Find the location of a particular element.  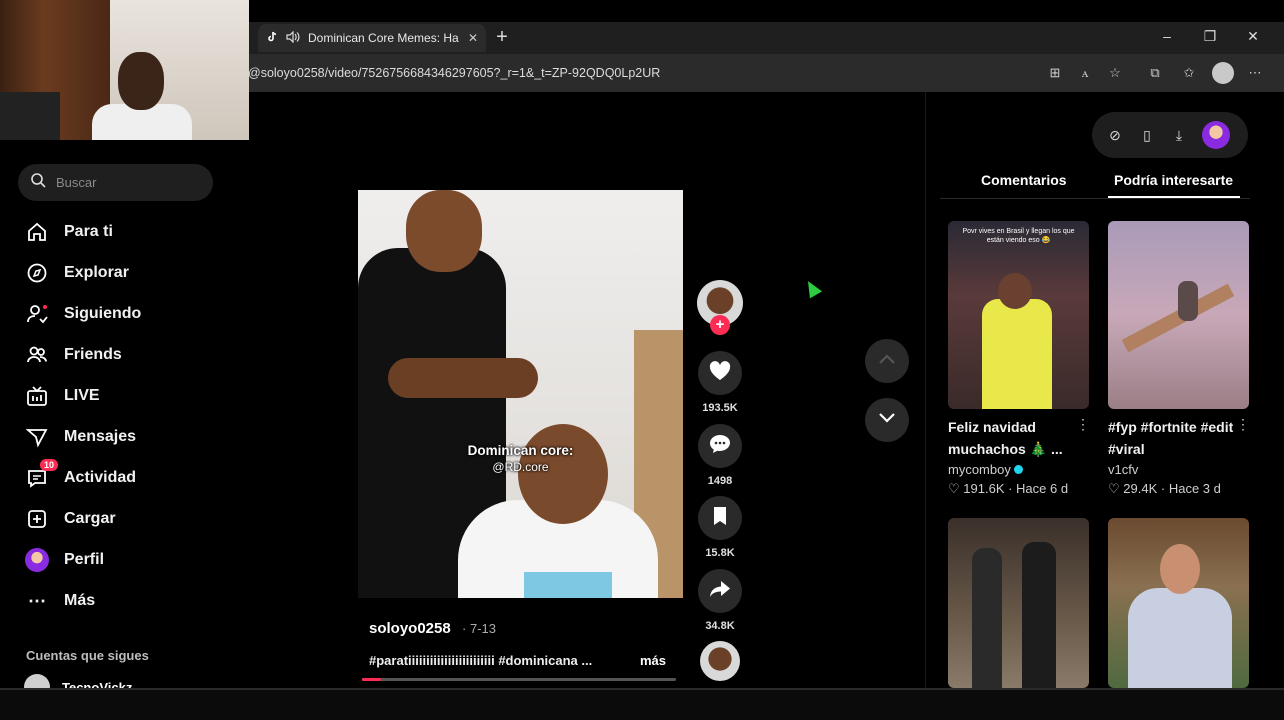

upload-icon is located at coordinates (37, 519).